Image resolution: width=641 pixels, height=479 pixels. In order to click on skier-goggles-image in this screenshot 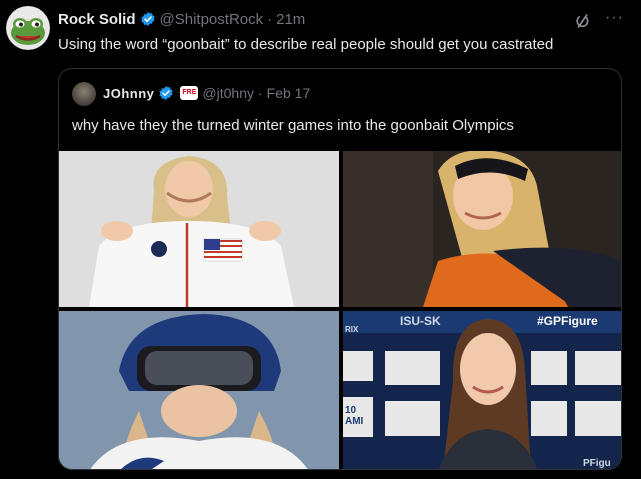, I will do `click(199, 390)`.